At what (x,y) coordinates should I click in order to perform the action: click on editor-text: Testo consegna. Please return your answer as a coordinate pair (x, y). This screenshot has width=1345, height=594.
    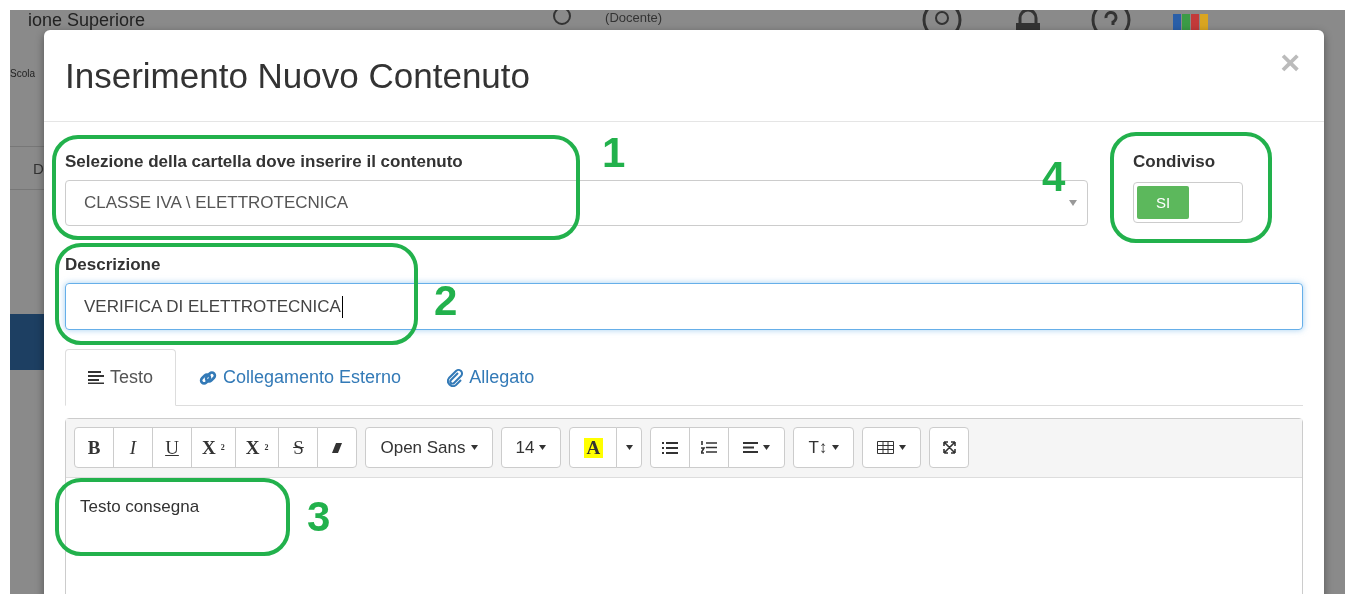
    Looking at the image, I should click on (140, 506).